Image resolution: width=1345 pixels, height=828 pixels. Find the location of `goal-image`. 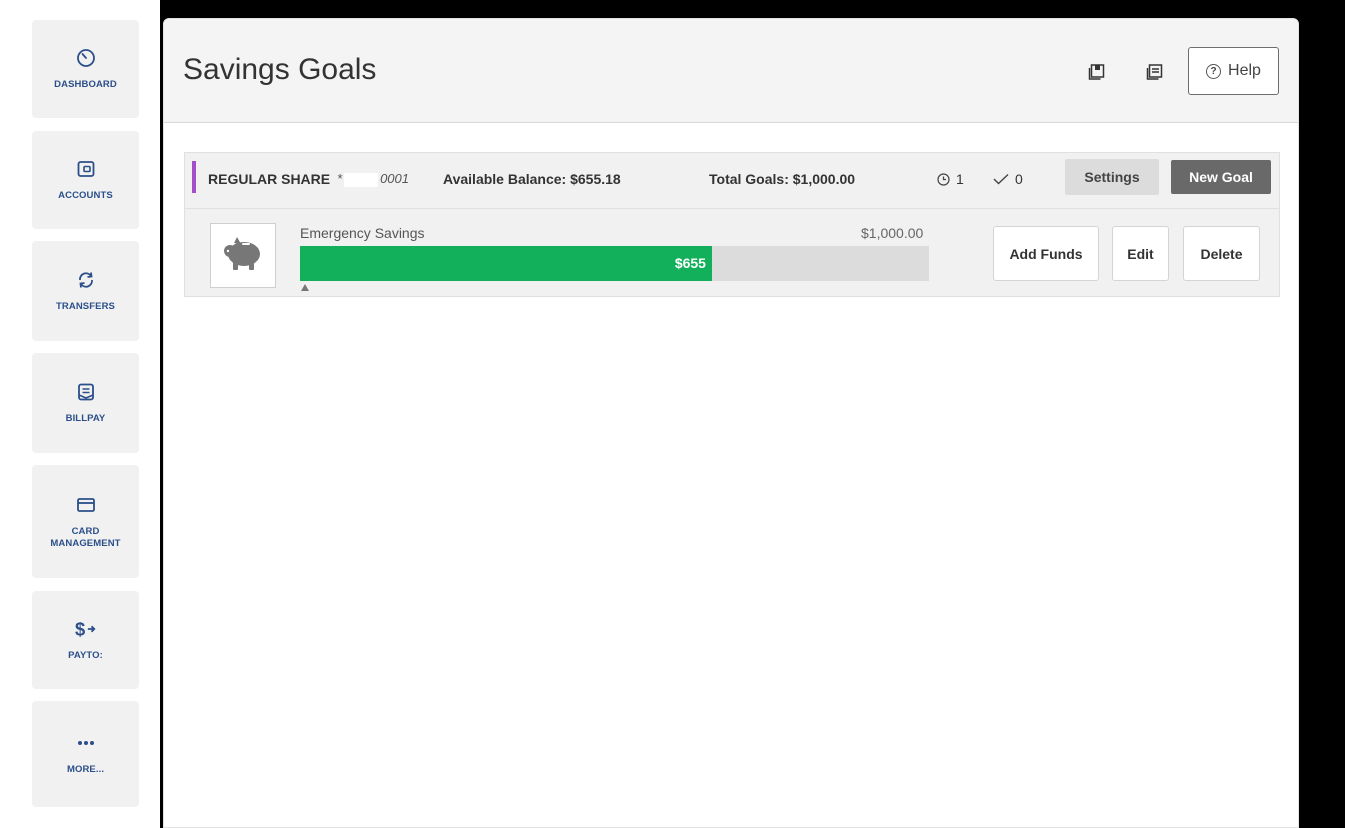

goal-image is located at coordinates (243, 255).